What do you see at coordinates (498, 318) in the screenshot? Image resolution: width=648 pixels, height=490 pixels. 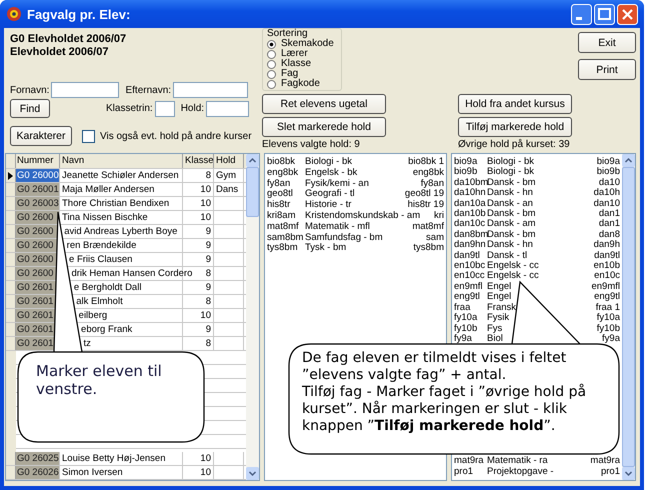 I see `subject-name: Fysik` at bounding box center [498, 318].